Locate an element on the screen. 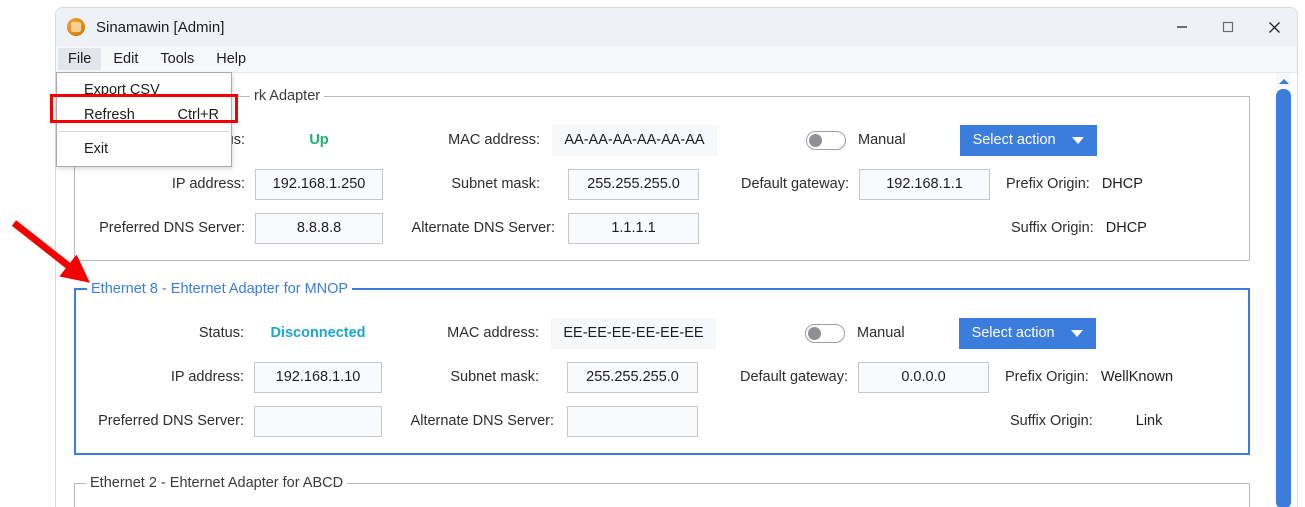  preferred-dns-field is located at coordinates (318, 421).